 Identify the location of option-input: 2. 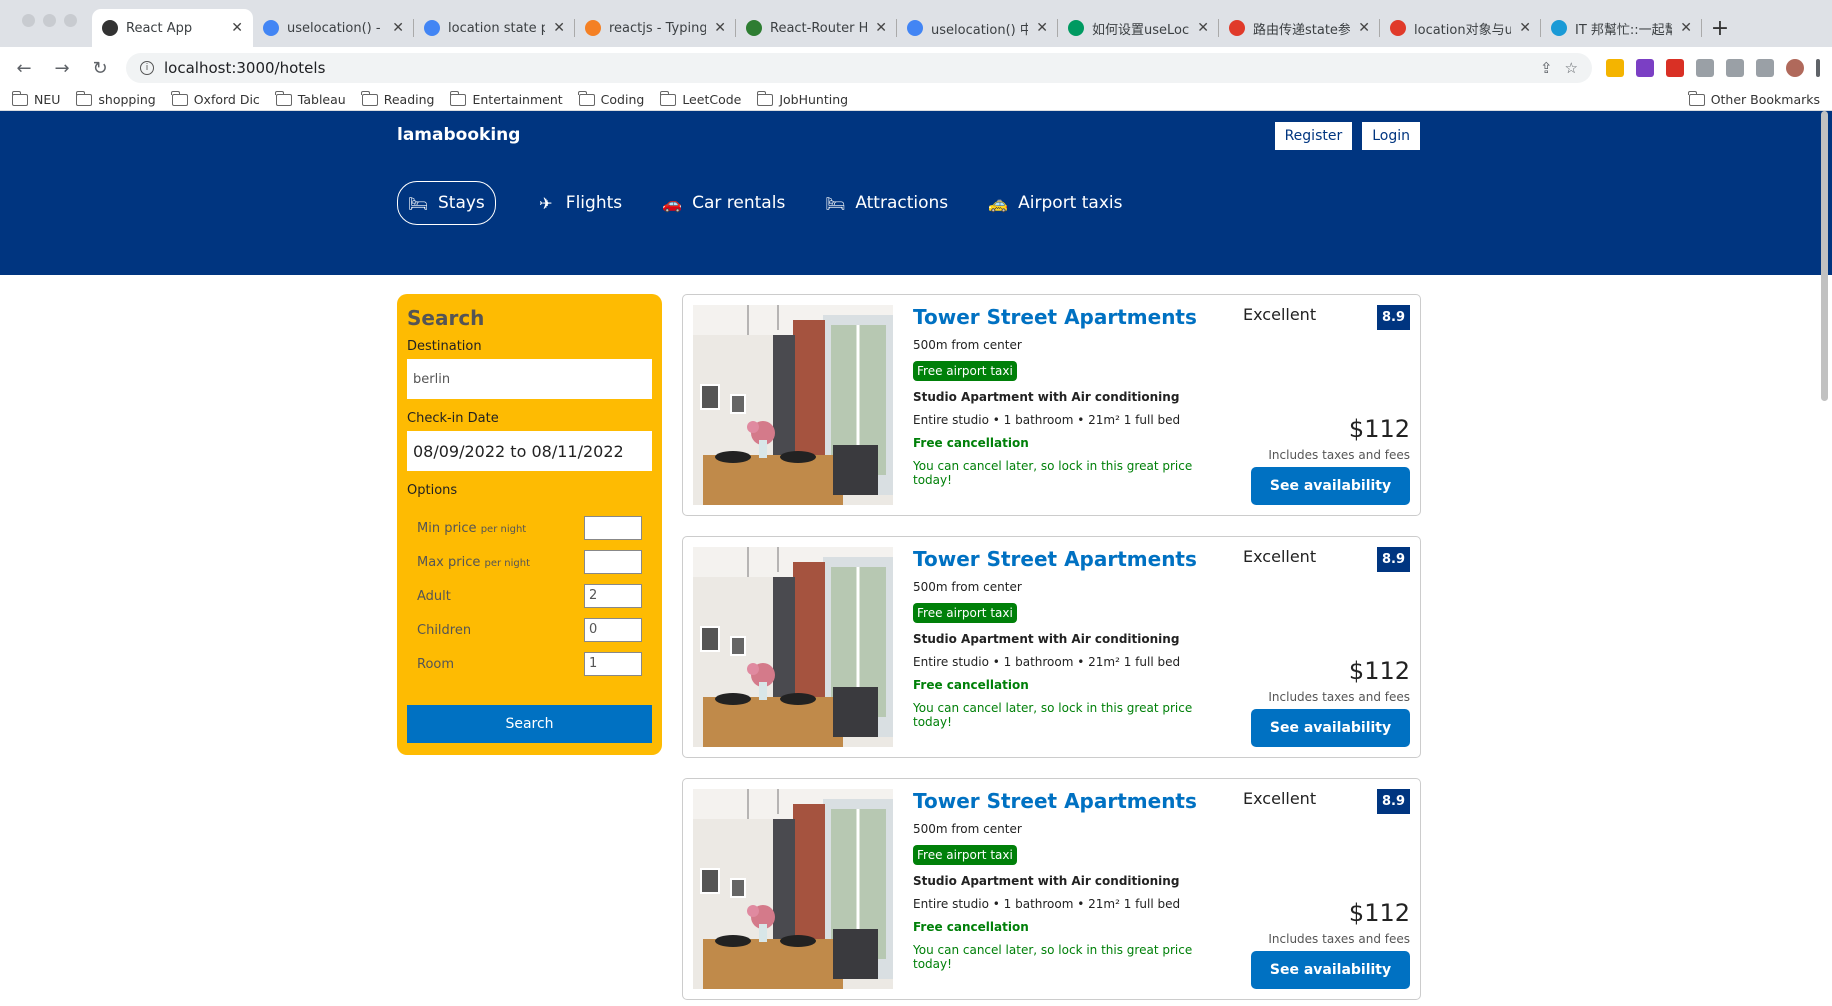
(613, 596).